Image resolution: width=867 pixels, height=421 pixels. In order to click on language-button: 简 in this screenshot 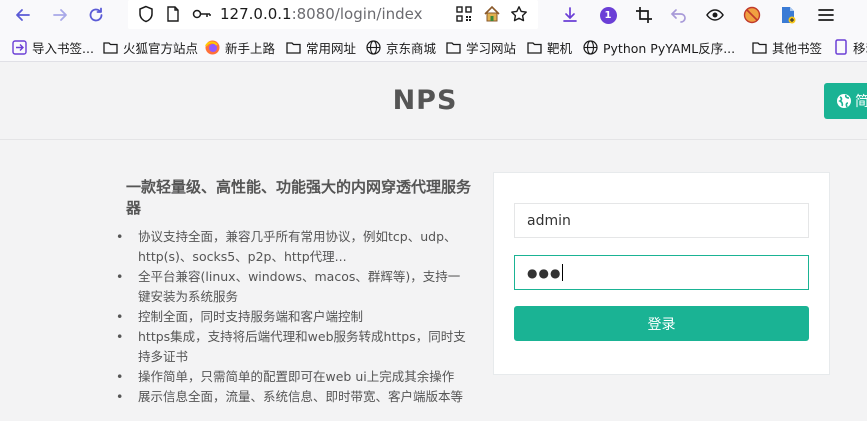, I will do `click(845, 101)`.